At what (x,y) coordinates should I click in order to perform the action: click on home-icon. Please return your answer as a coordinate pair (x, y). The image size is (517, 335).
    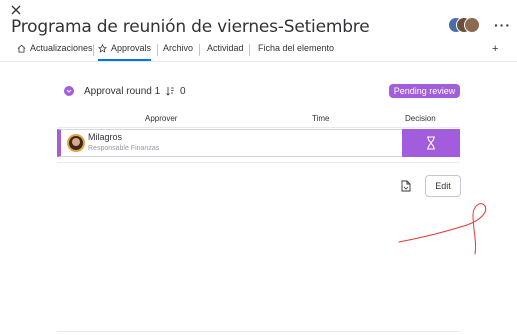
    Looking at the image, I should click on (21, 48).